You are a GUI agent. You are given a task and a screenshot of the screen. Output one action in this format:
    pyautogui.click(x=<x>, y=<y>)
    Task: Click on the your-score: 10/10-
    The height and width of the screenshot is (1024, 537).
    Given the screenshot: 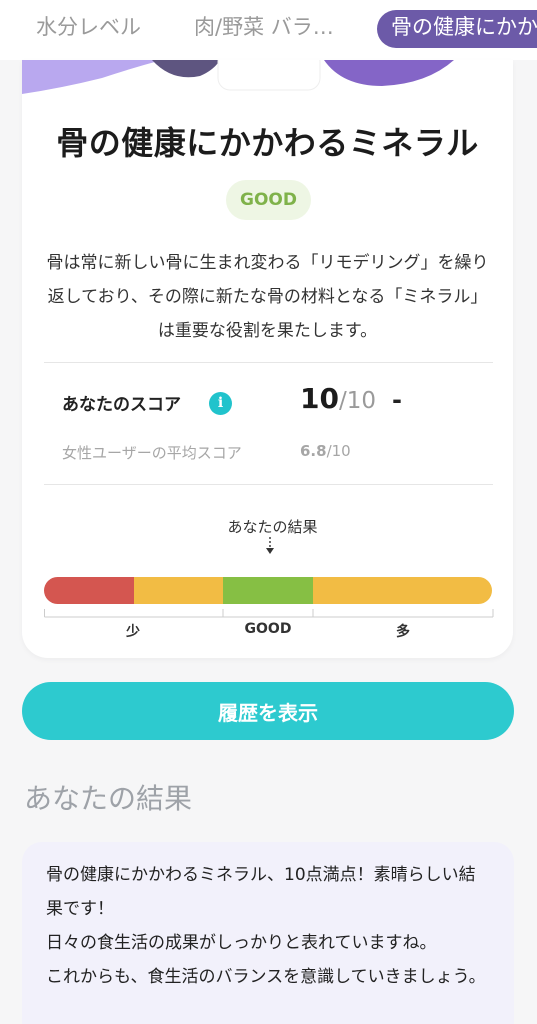 What is the action you would take?
    pyautogui.click(x=351, y=398)
    